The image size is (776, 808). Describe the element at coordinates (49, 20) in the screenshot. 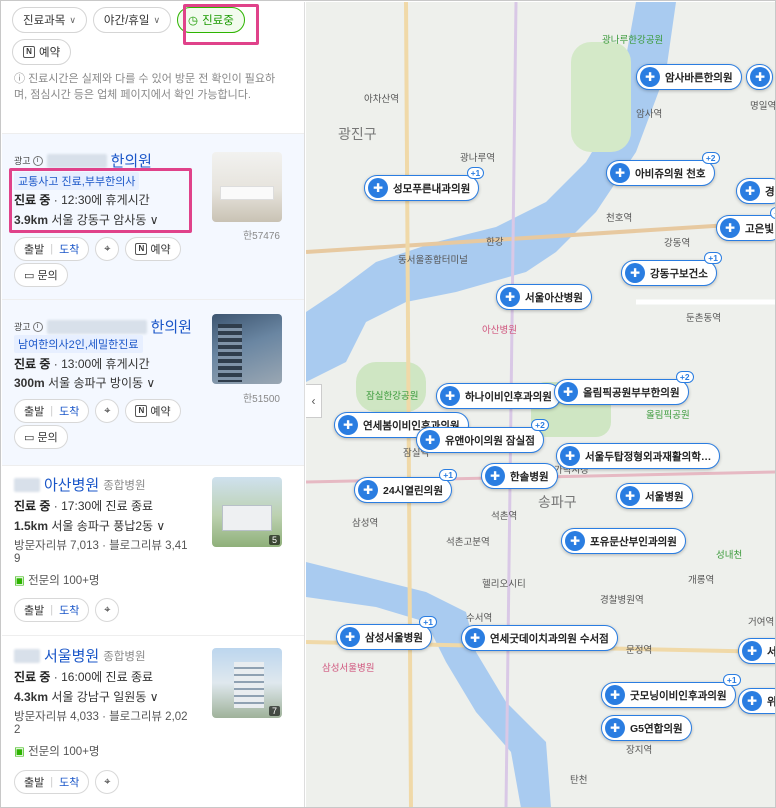

I see `filter-subject-dropdown: 진료과목 ∨` at that location.